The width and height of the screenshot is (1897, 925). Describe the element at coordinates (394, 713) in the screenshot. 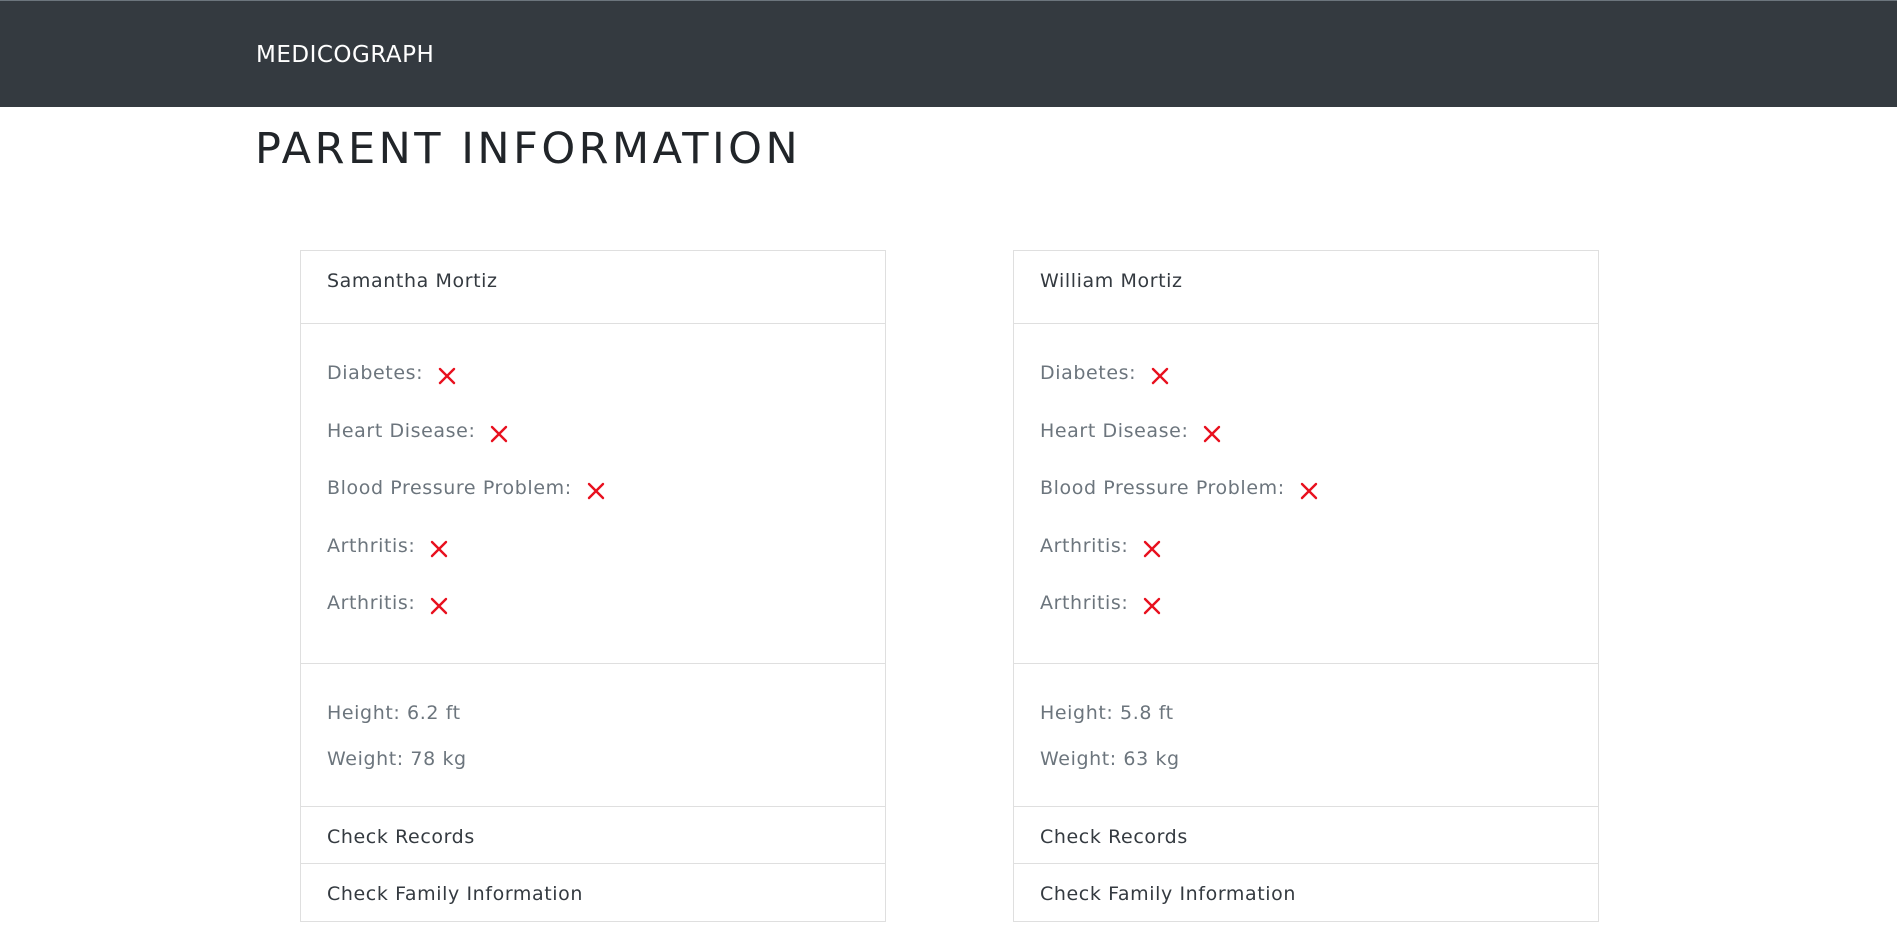

I see `height-value: Height: 6.2 ft` at that location.